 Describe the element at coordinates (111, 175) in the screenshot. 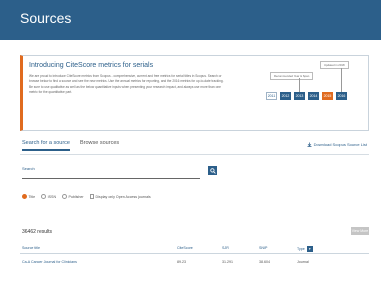

I see `search-input` at that location.